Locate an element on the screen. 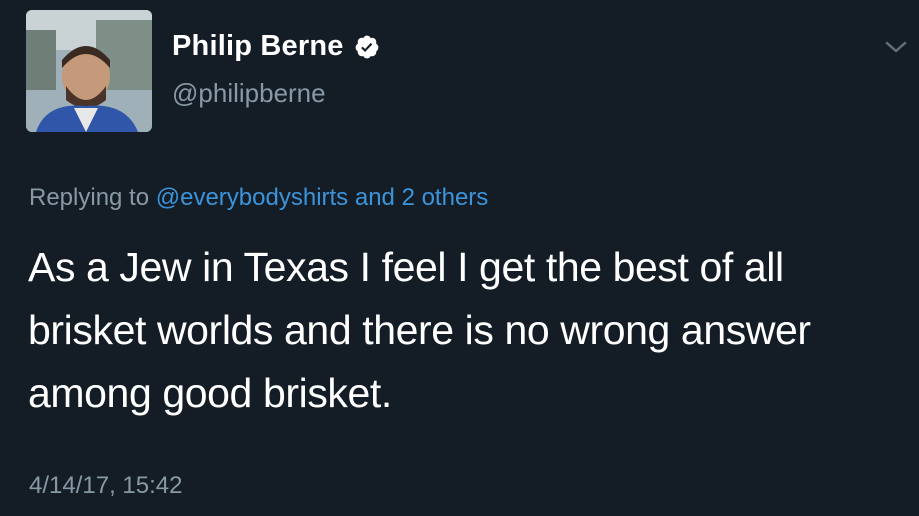 The height and width of the screenshot is (516, 919). avatar is located at coordinates (89, 71).